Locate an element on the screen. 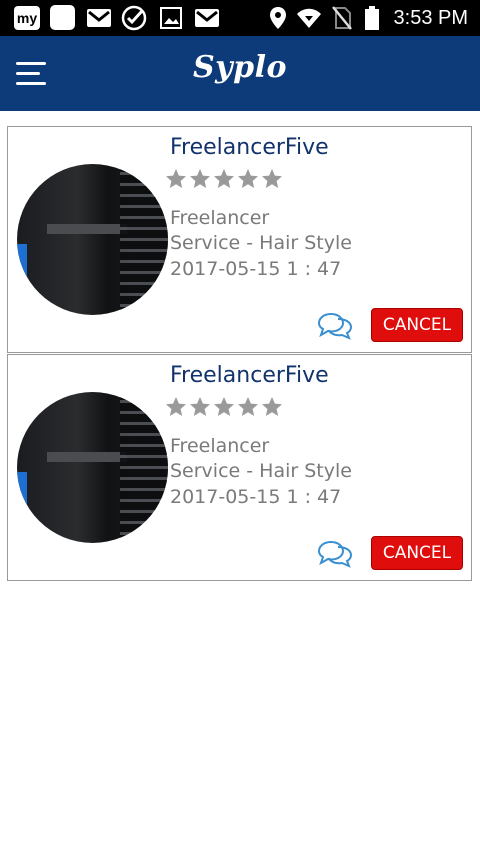  wifi-icon is located at coordinates (309, 18).